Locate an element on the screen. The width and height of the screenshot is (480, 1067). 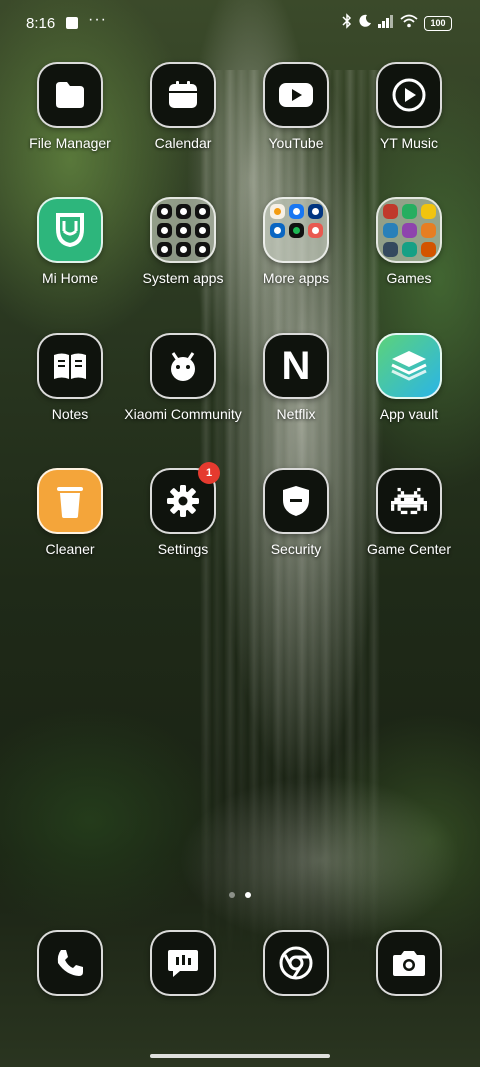
dock-chrome is located at coordinates (296, 963).